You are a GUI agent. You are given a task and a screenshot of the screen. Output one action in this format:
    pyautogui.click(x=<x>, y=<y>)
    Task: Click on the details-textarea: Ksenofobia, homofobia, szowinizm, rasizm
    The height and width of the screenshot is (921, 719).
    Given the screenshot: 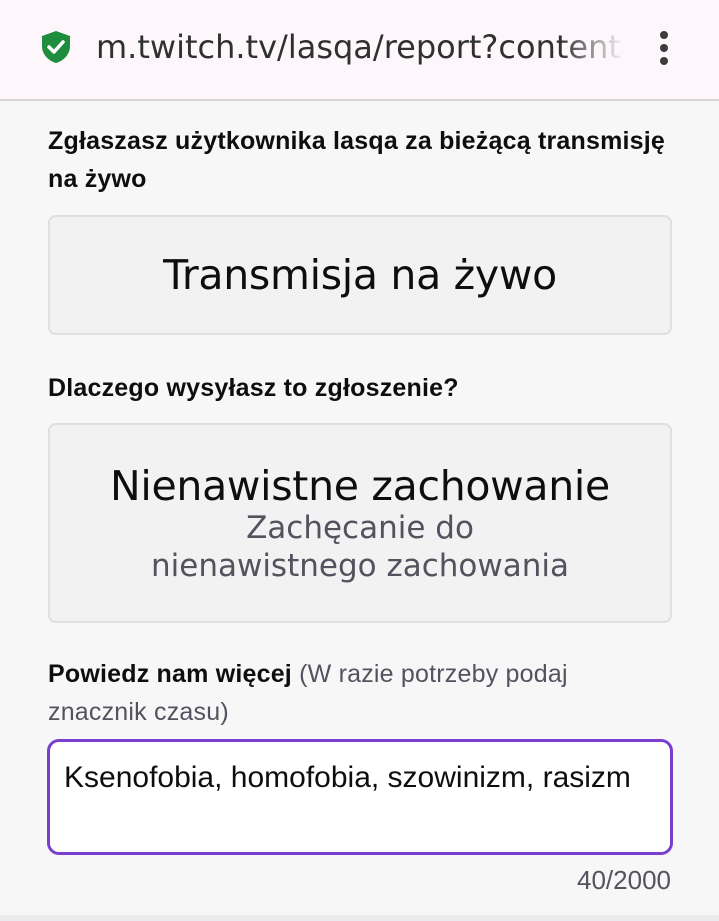 What is the action you would take?
    pyautogui.click(x=360, y=797)
    